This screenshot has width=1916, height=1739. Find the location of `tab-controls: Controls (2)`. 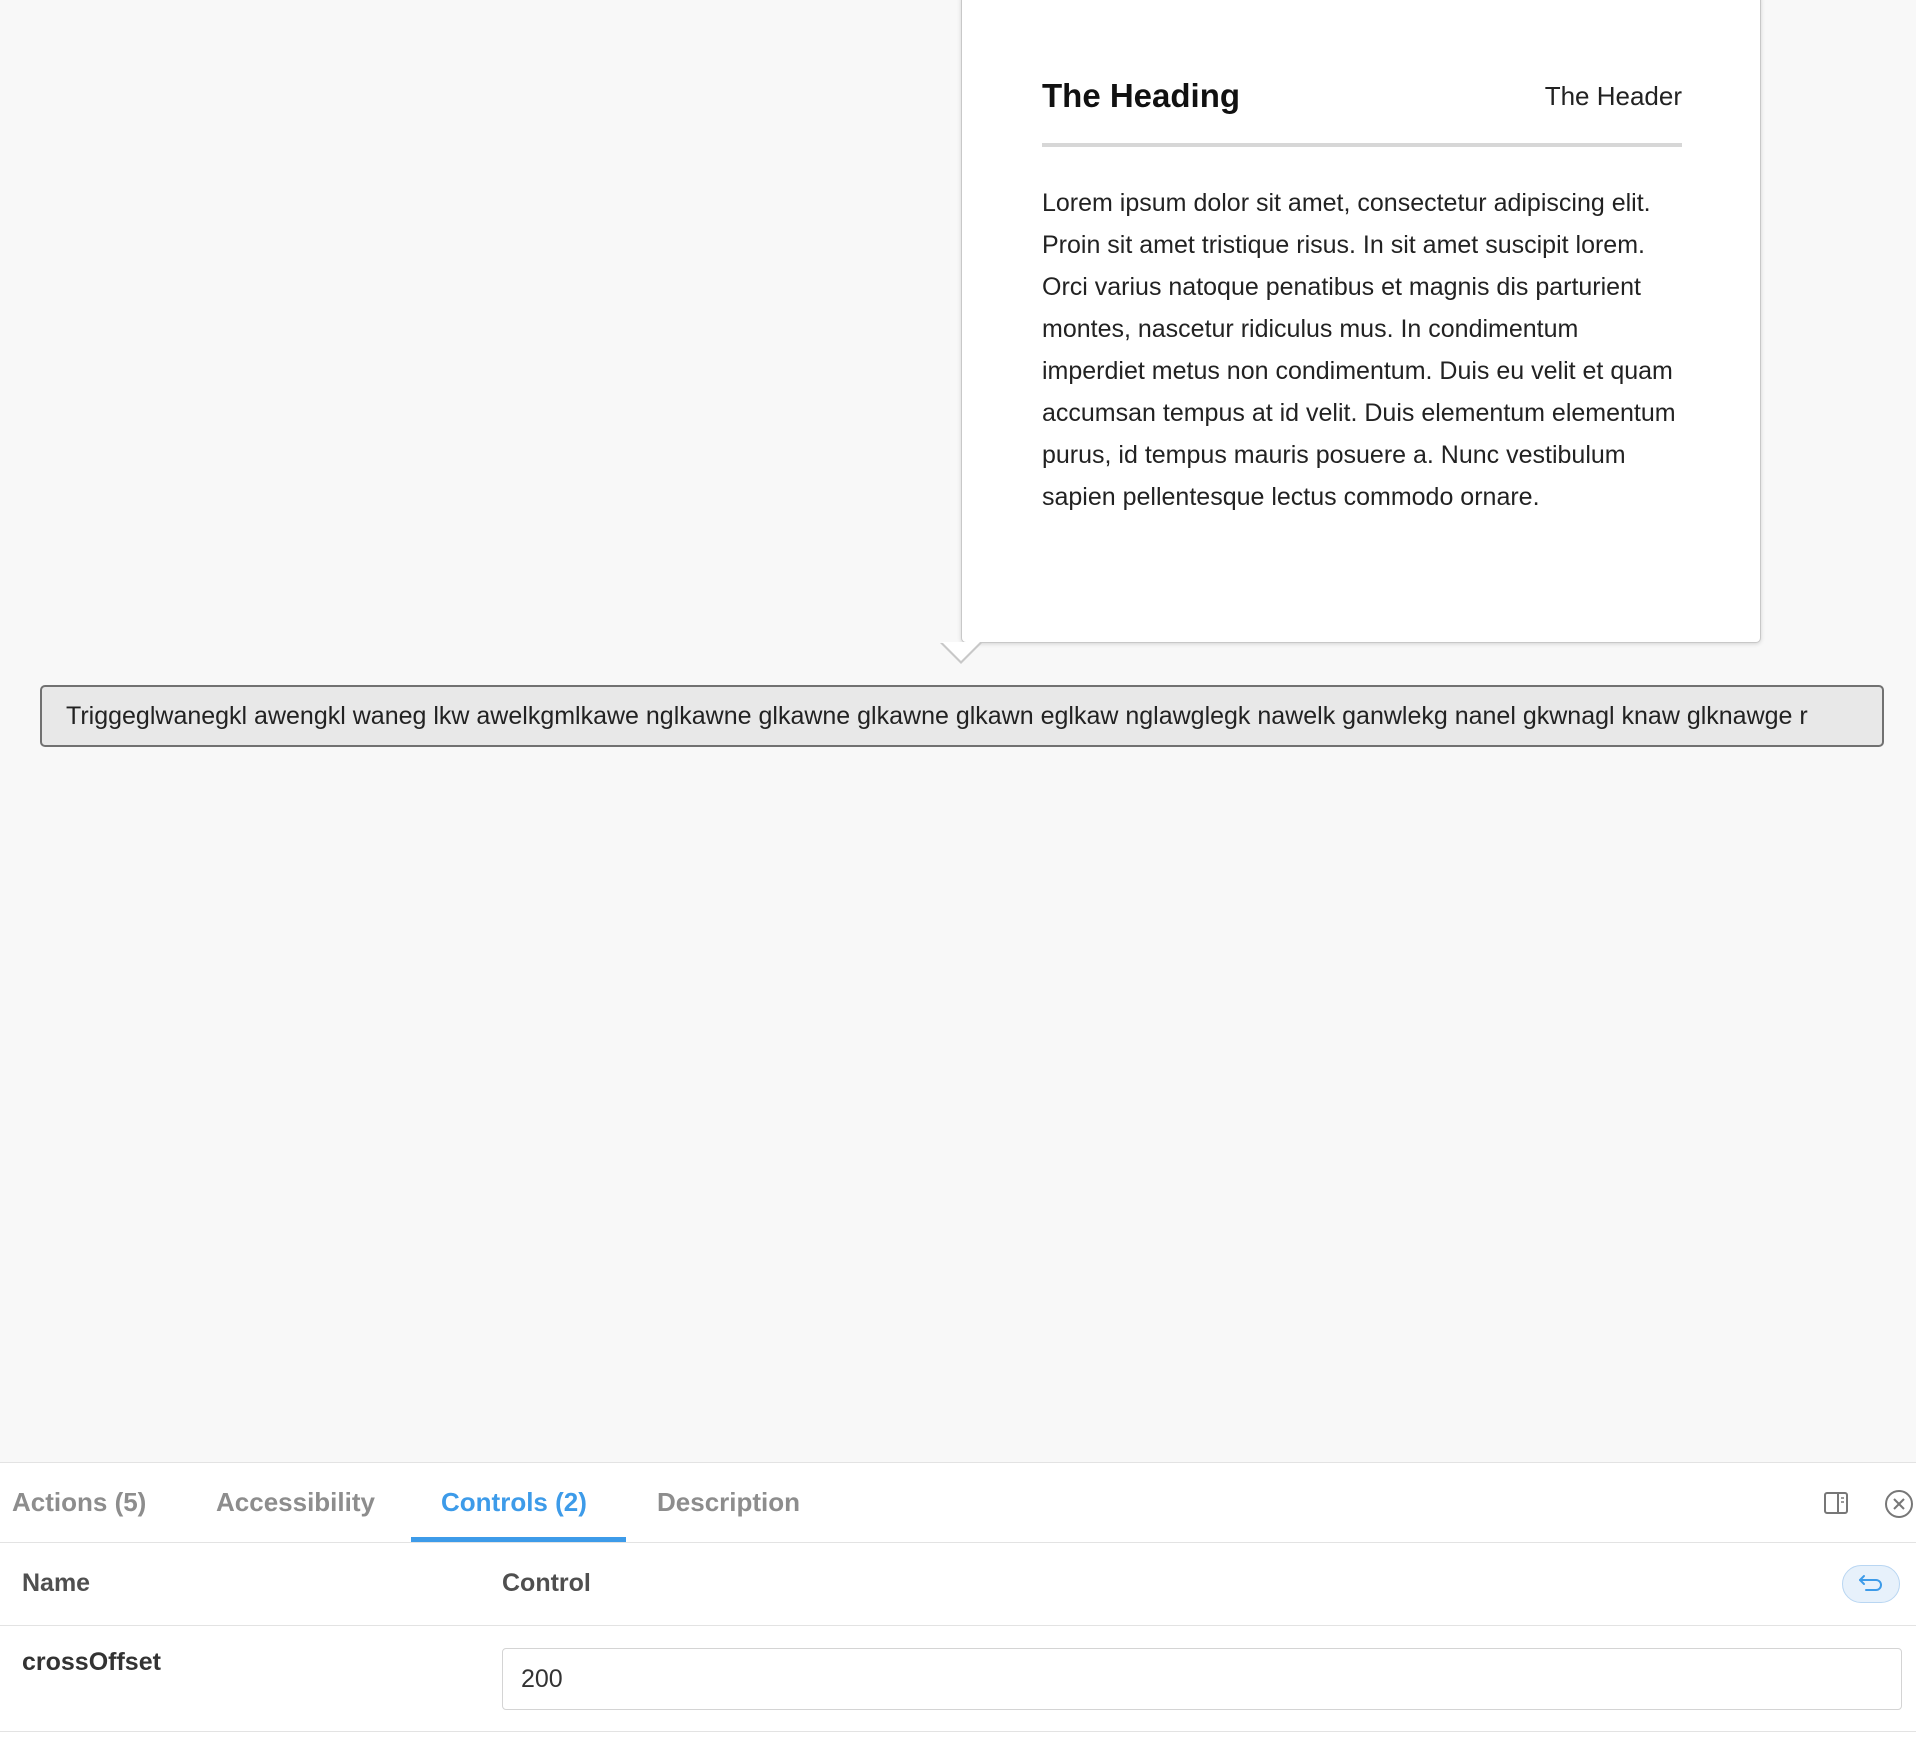

tab-controls: Controls (2) is located at coordinates (514, 1502).